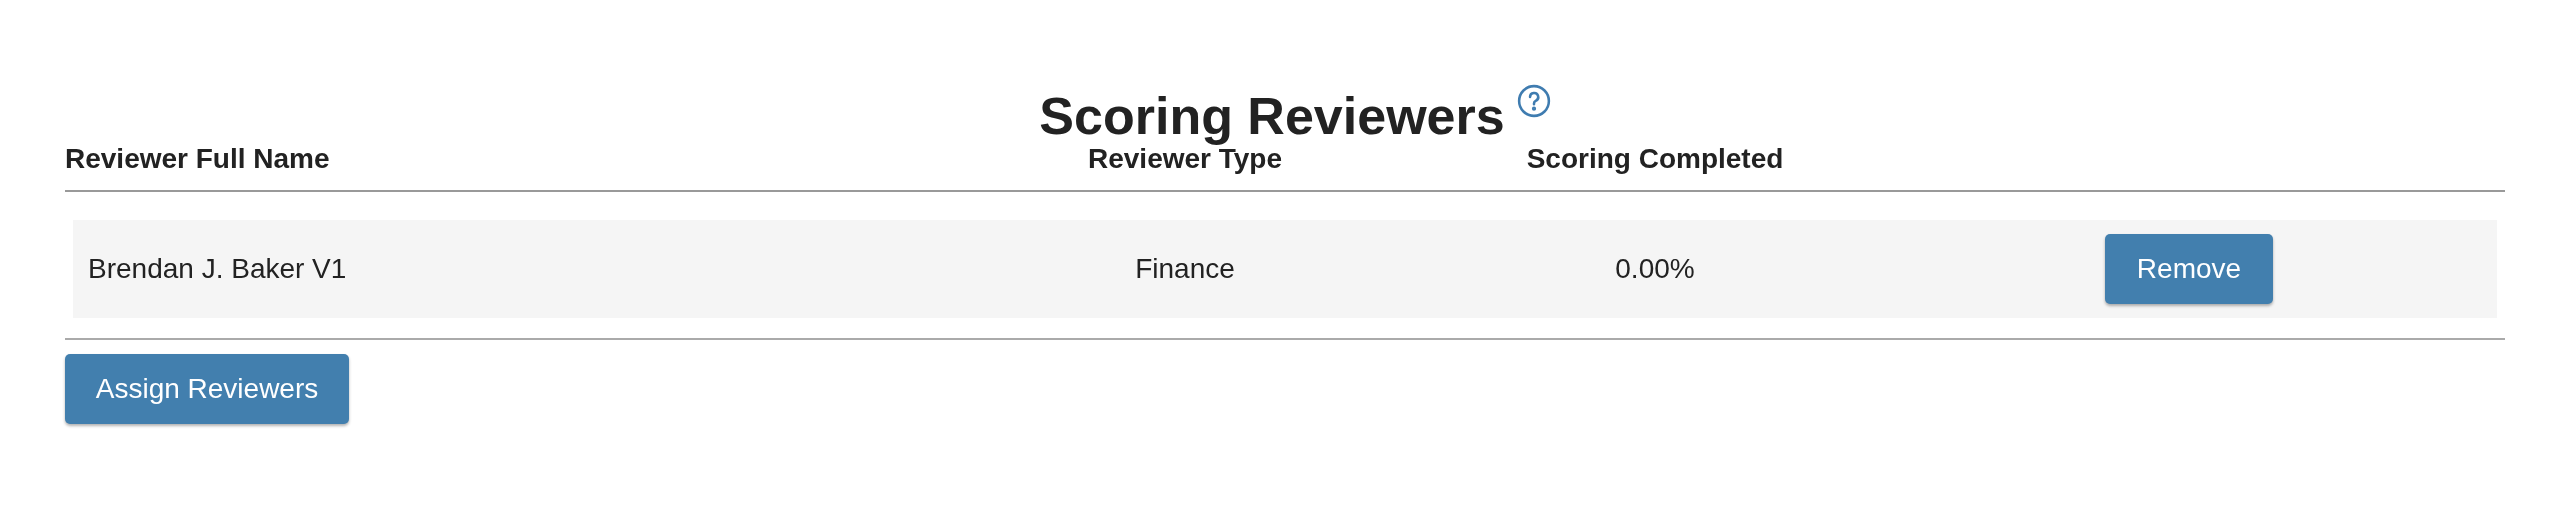 The width and height of the screenshot is (2560, 510). I want to click on help-icon, so click(1533, 101).